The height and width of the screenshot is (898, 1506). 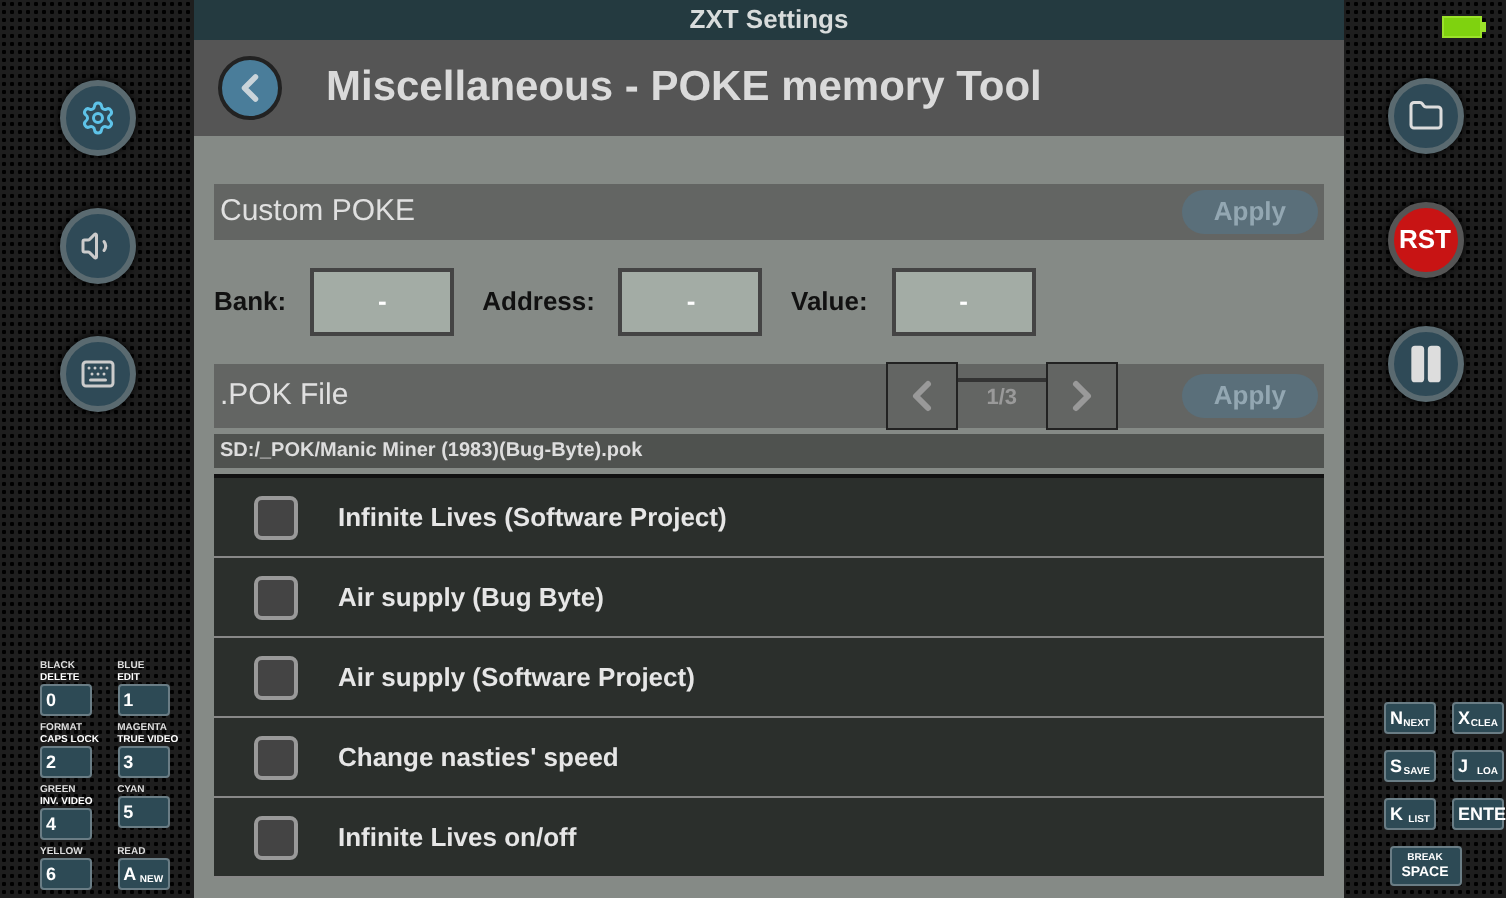 What do you see at coordinates (769, 758) in the screenshot?
I see `list-item: Change nasties' speed` at bounding box center [769, 758].